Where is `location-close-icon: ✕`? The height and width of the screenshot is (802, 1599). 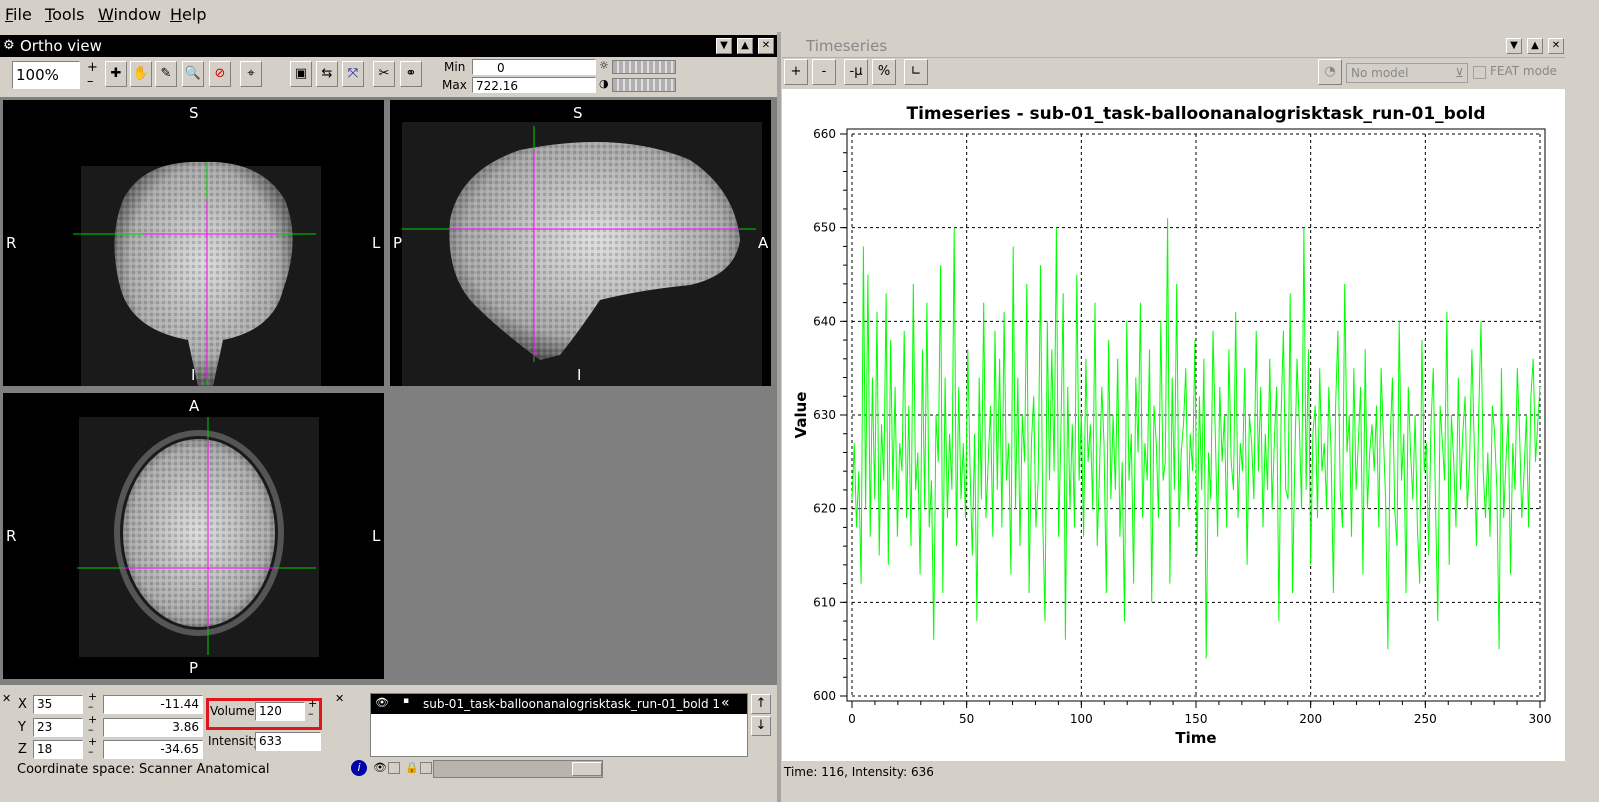
location-close-icon: ✕ is located at coordinates (6, 698).